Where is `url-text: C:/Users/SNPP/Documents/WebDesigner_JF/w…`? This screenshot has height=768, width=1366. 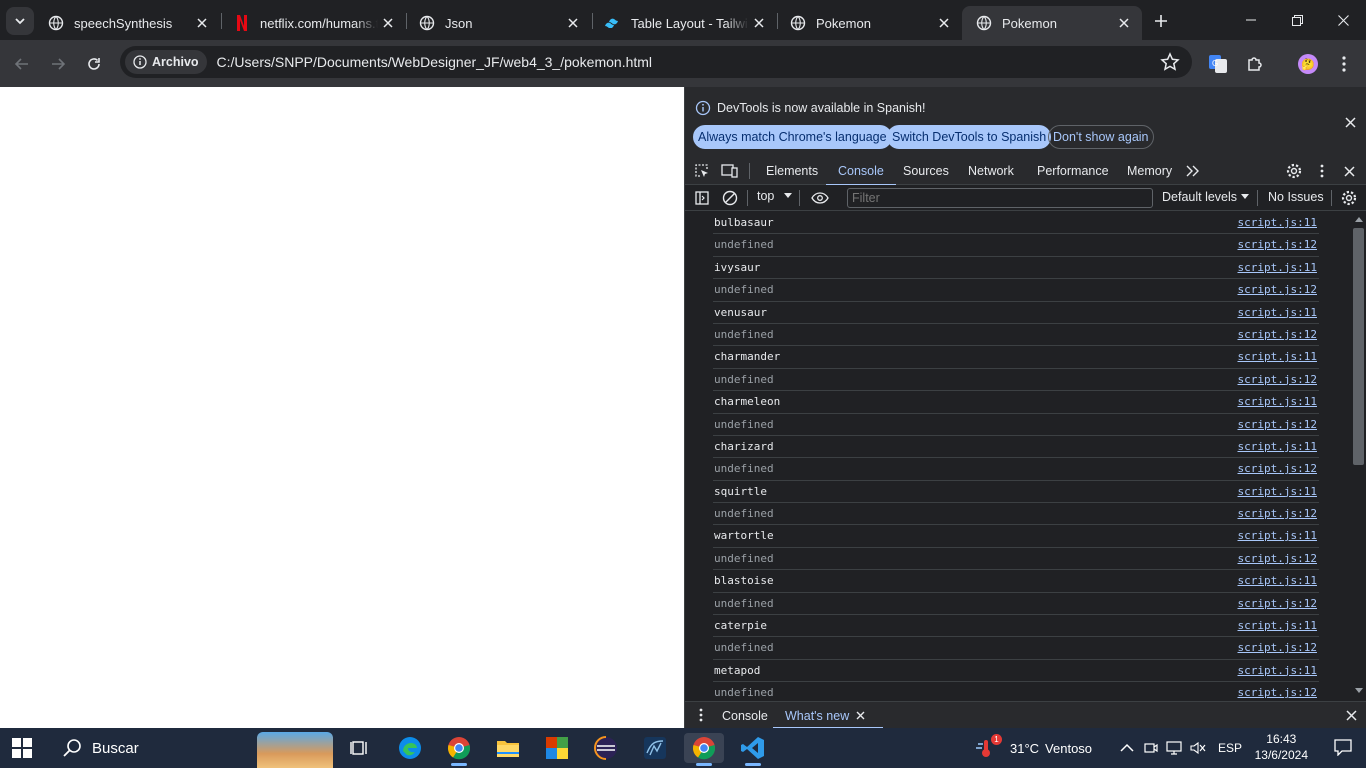 url-text: C:/Users/SNPP/Documents/WebDesigner_JF/w… is located at coordinates (434, 62).